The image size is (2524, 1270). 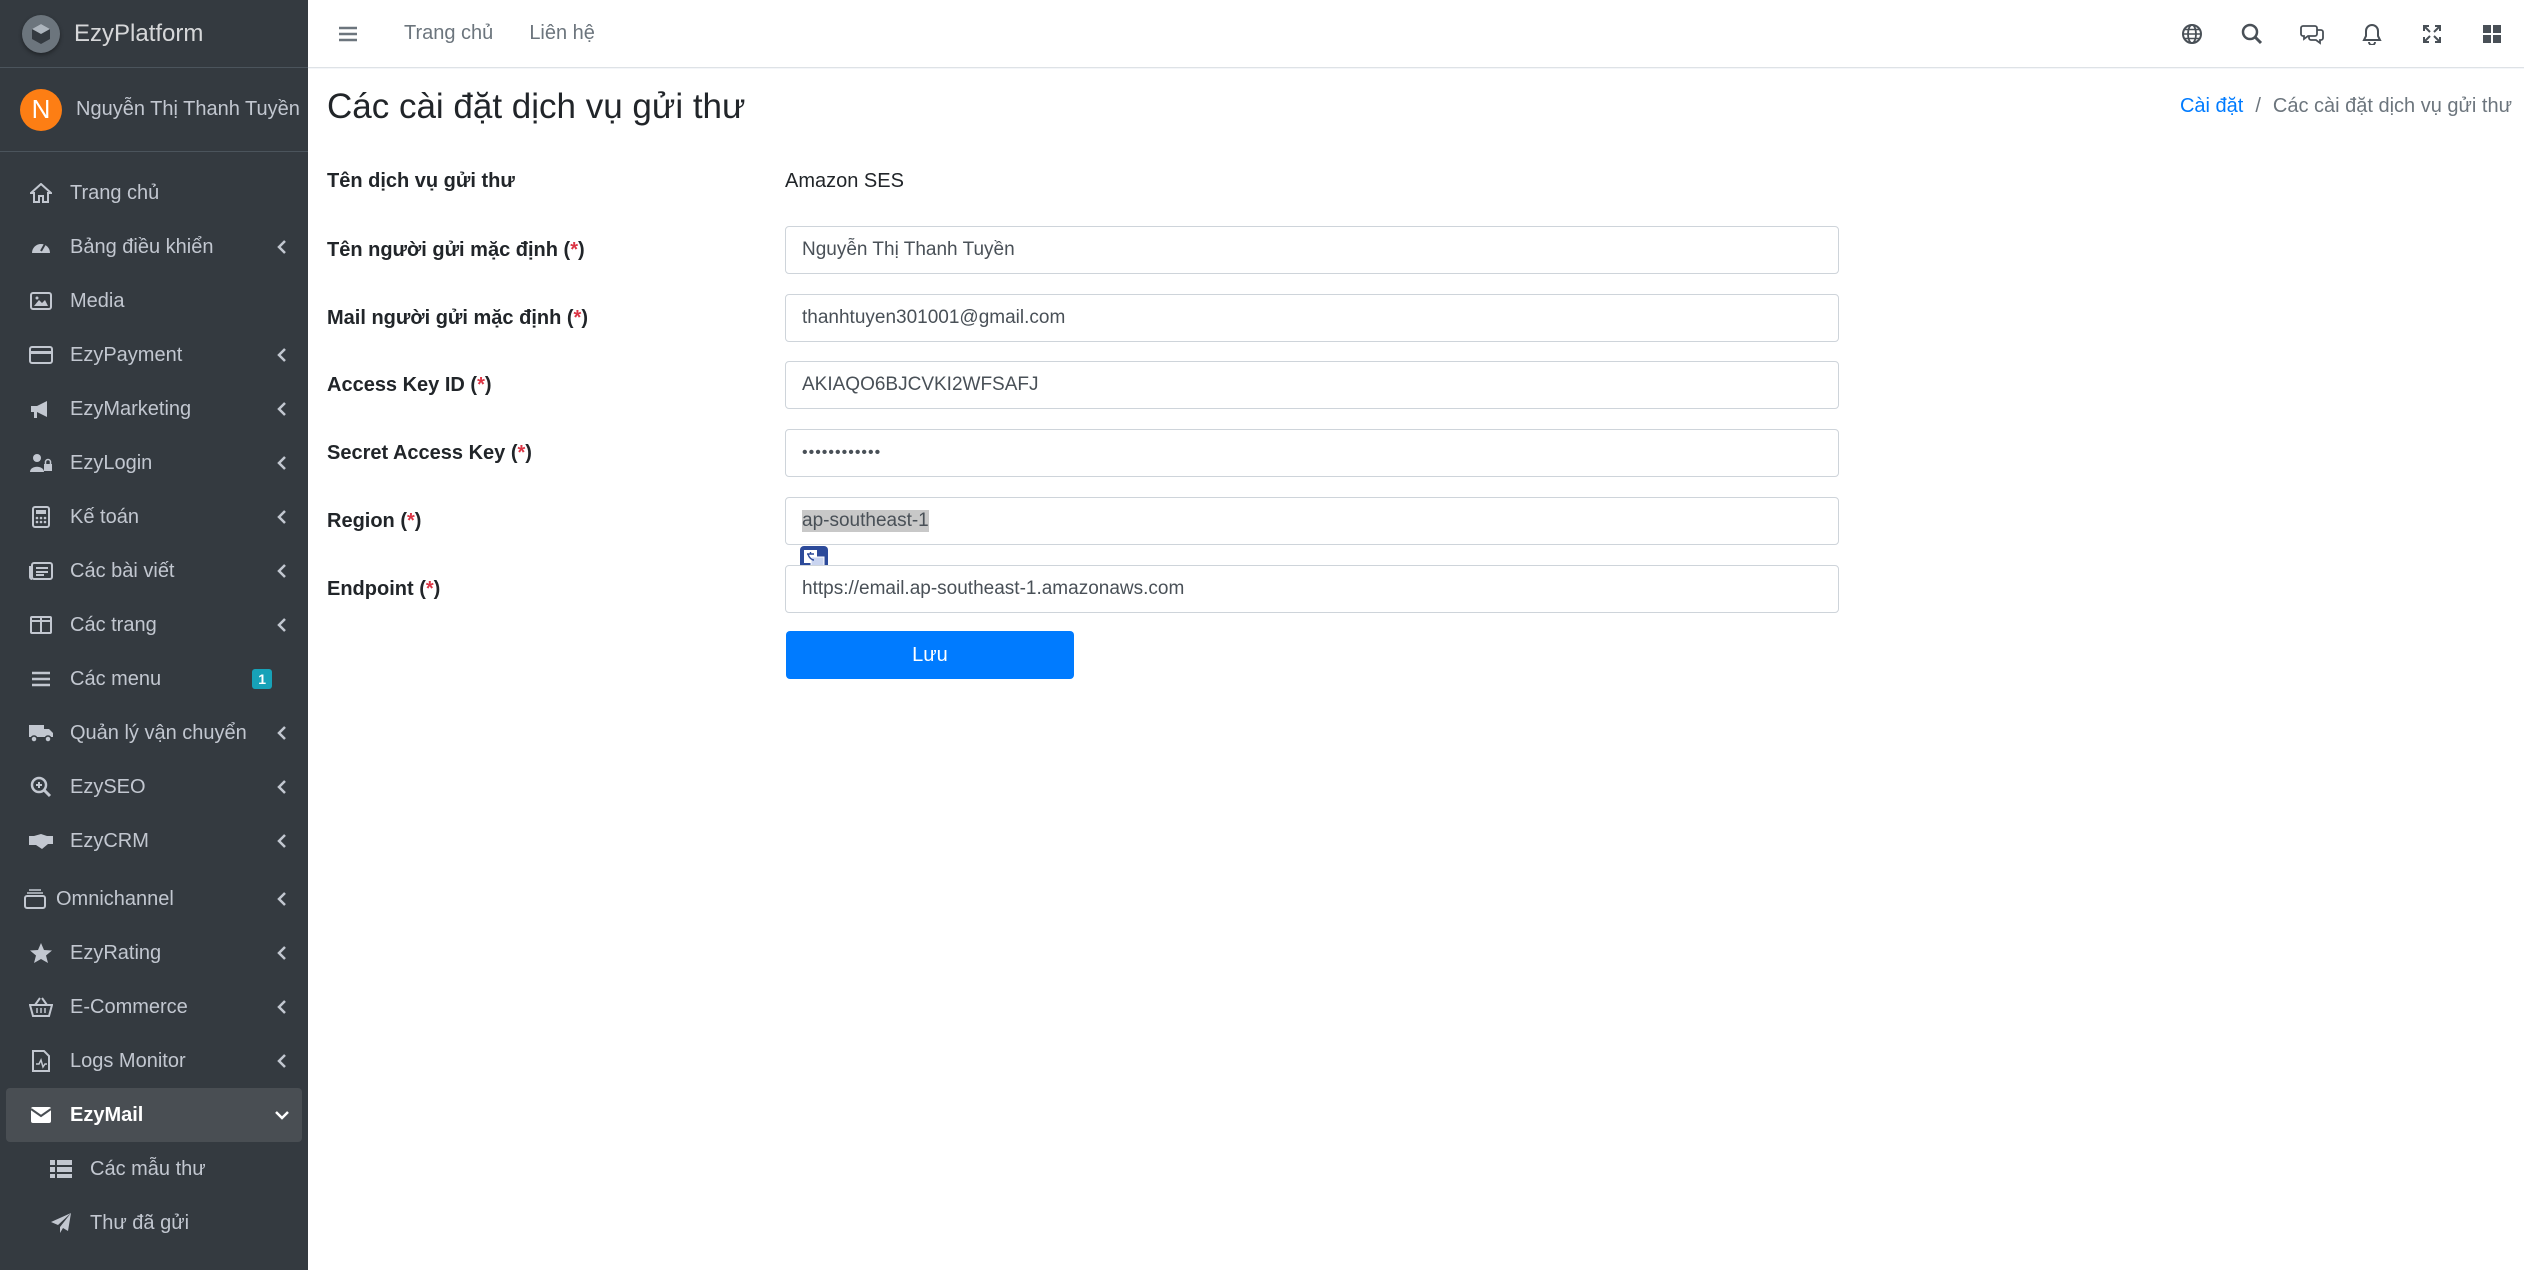 I want to click on form-row-region: Region (*) ap-southeast-1, so click(x=1092, y=521).